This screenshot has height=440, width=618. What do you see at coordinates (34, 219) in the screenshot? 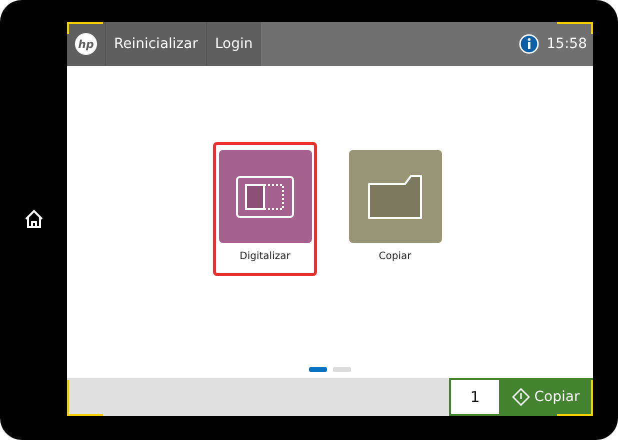
I see `home-icon` at bounding box center [34, 219].